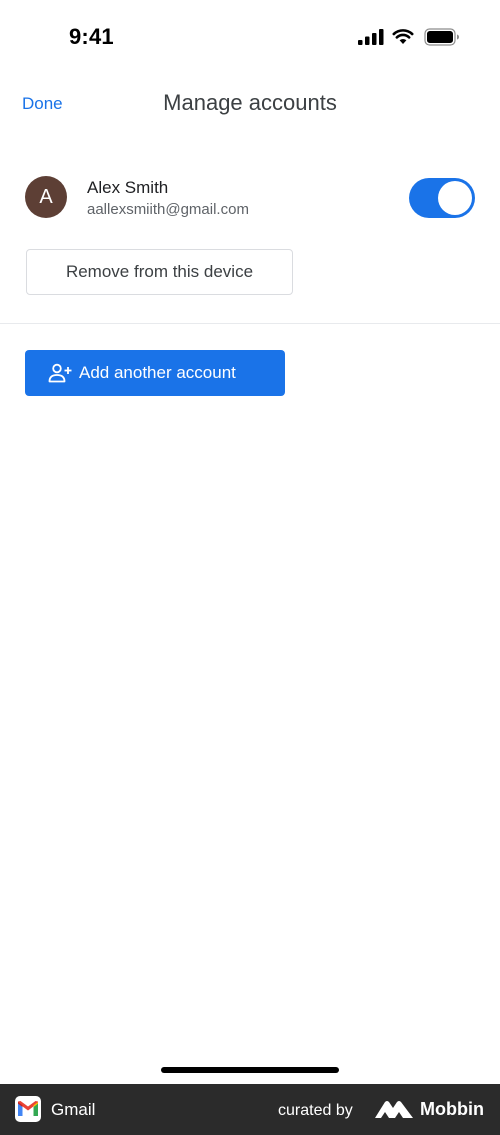 This screenshot has width=500, height=1135. I want to click on toggle-knob, so click(455, 198).